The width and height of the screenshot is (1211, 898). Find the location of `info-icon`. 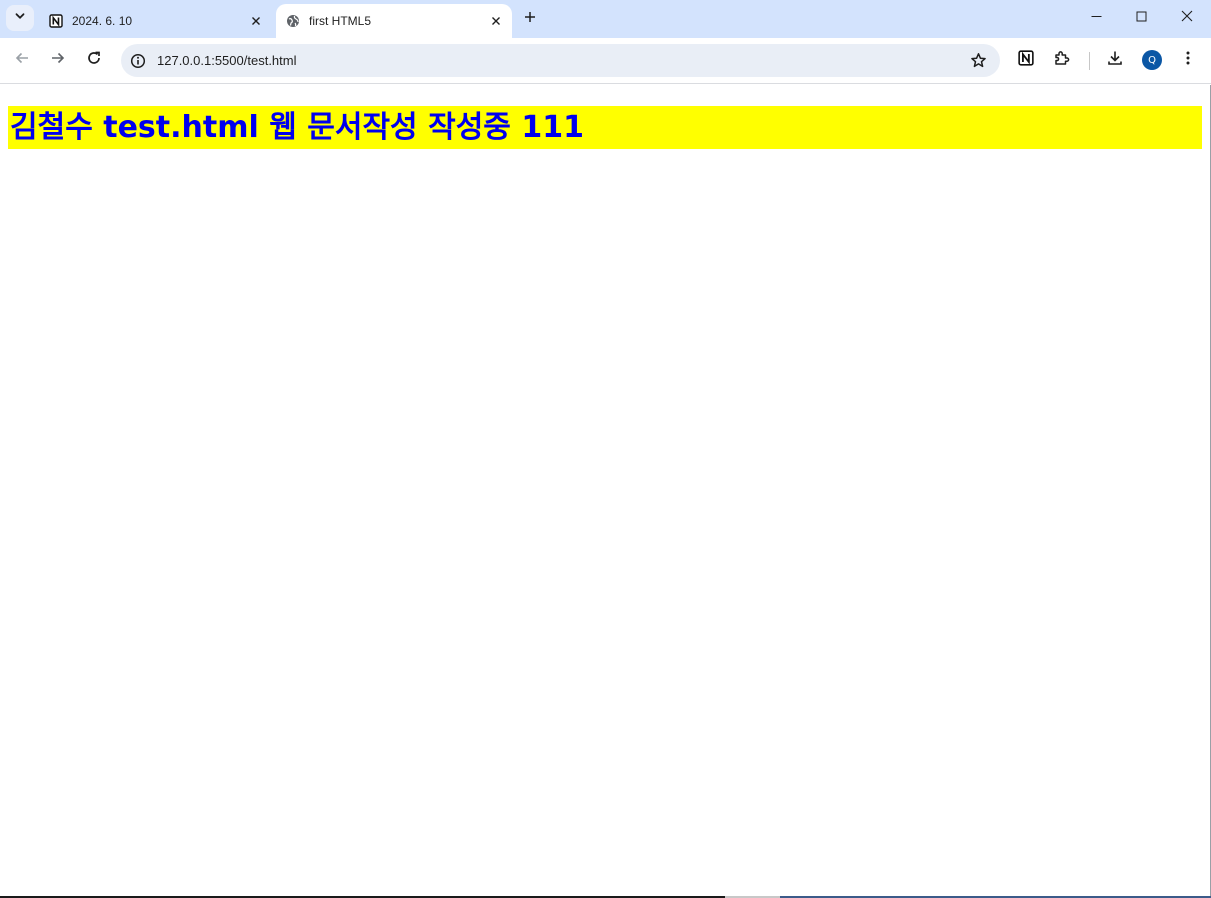

info-icon is located at coordinates (138, 61).